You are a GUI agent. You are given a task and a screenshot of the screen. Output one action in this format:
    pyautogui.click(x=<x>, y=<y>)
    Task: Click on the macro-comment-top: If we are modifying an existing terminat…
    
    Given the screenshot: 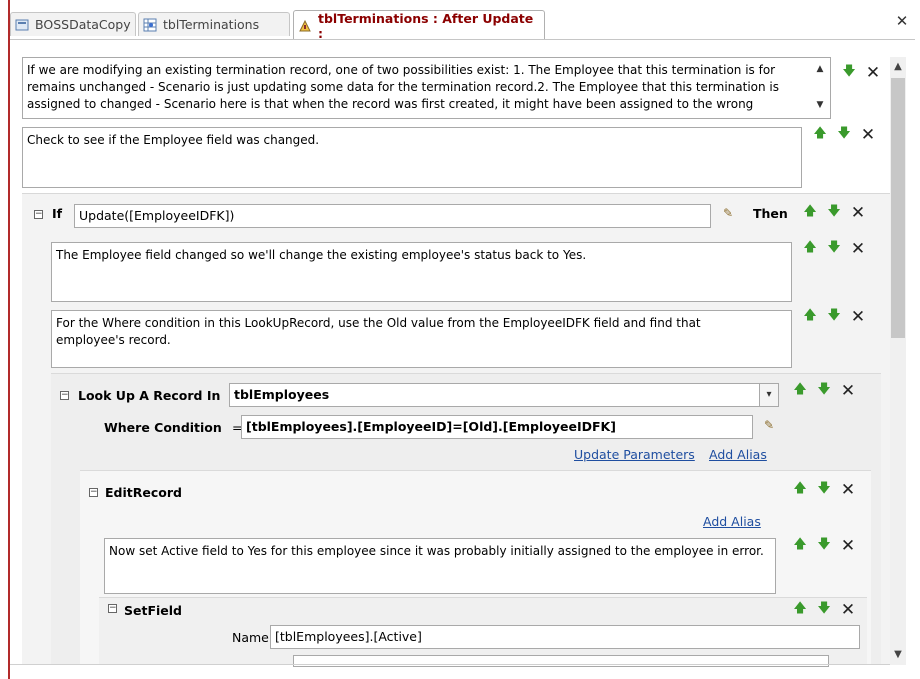 What is the action you would take?
    pyautogui.click(x=426, y=88)
    